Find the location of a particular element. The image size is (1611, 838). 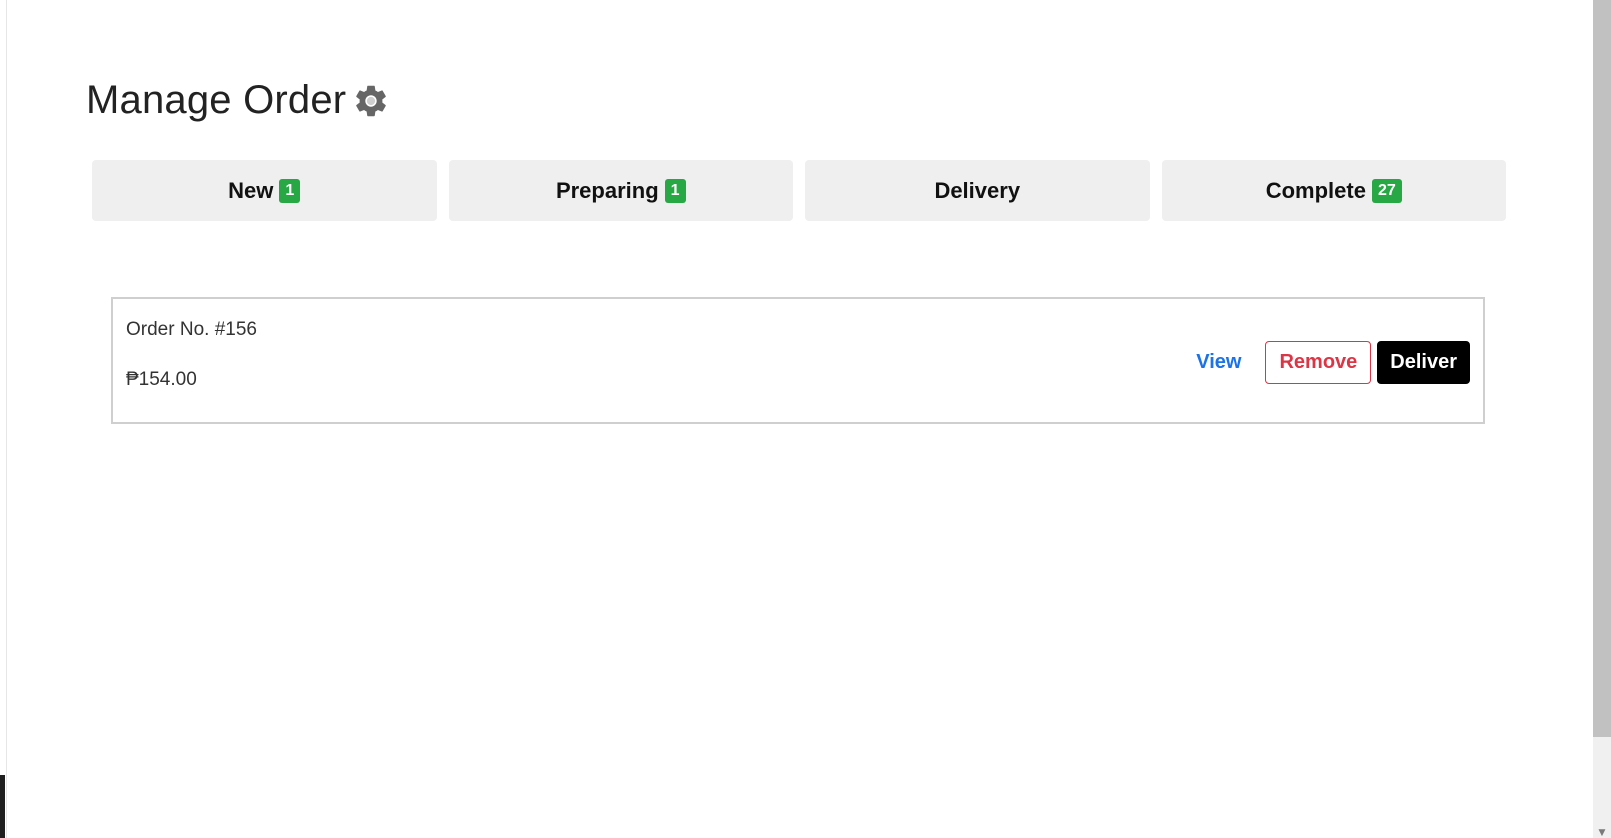

tab-delivery: Delivery is located at coordinates (977, 190).